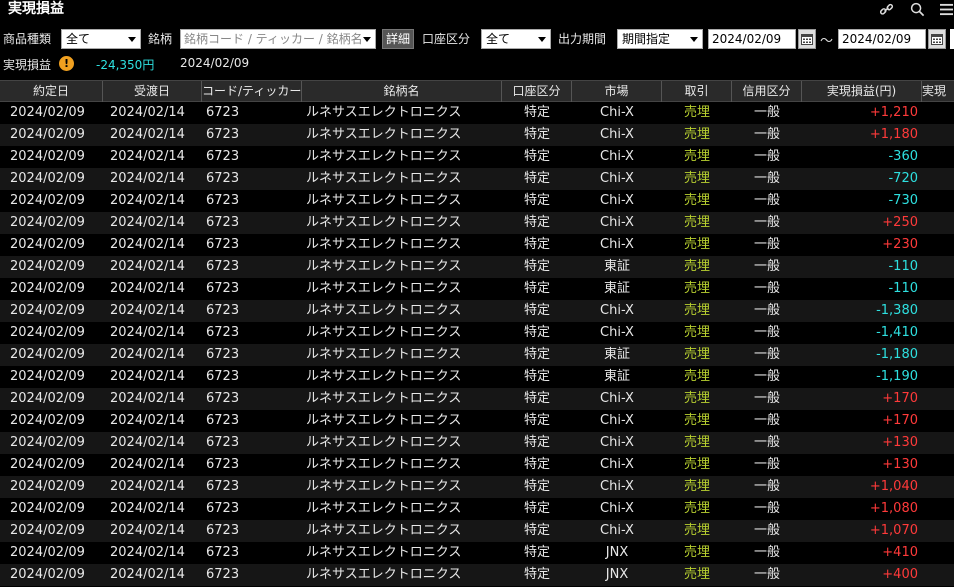 This screenshot has width=954, height=587. Describe the element at coordinates (900, 244) in the screenshot. I see `cell-pl: +230` at that location.